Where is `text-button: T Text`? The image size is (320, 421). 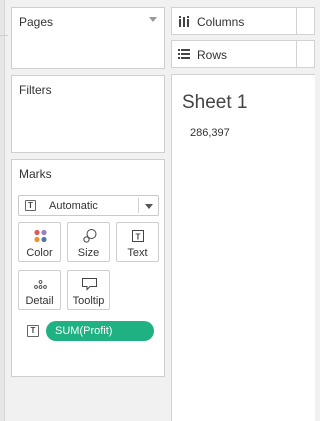 text-button: T Text is located at coordinates (137, 242).